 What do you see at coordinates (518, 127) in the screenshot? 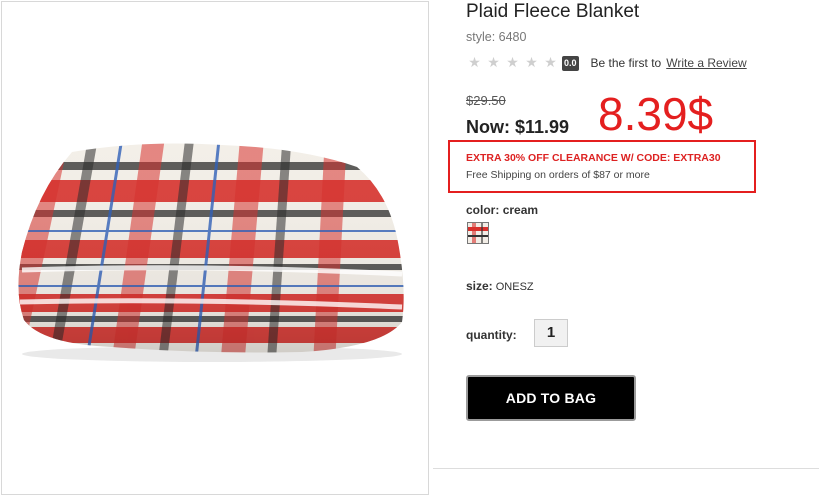
I see `sale-price: Now: $11.99` at bounding box center [518, 127].